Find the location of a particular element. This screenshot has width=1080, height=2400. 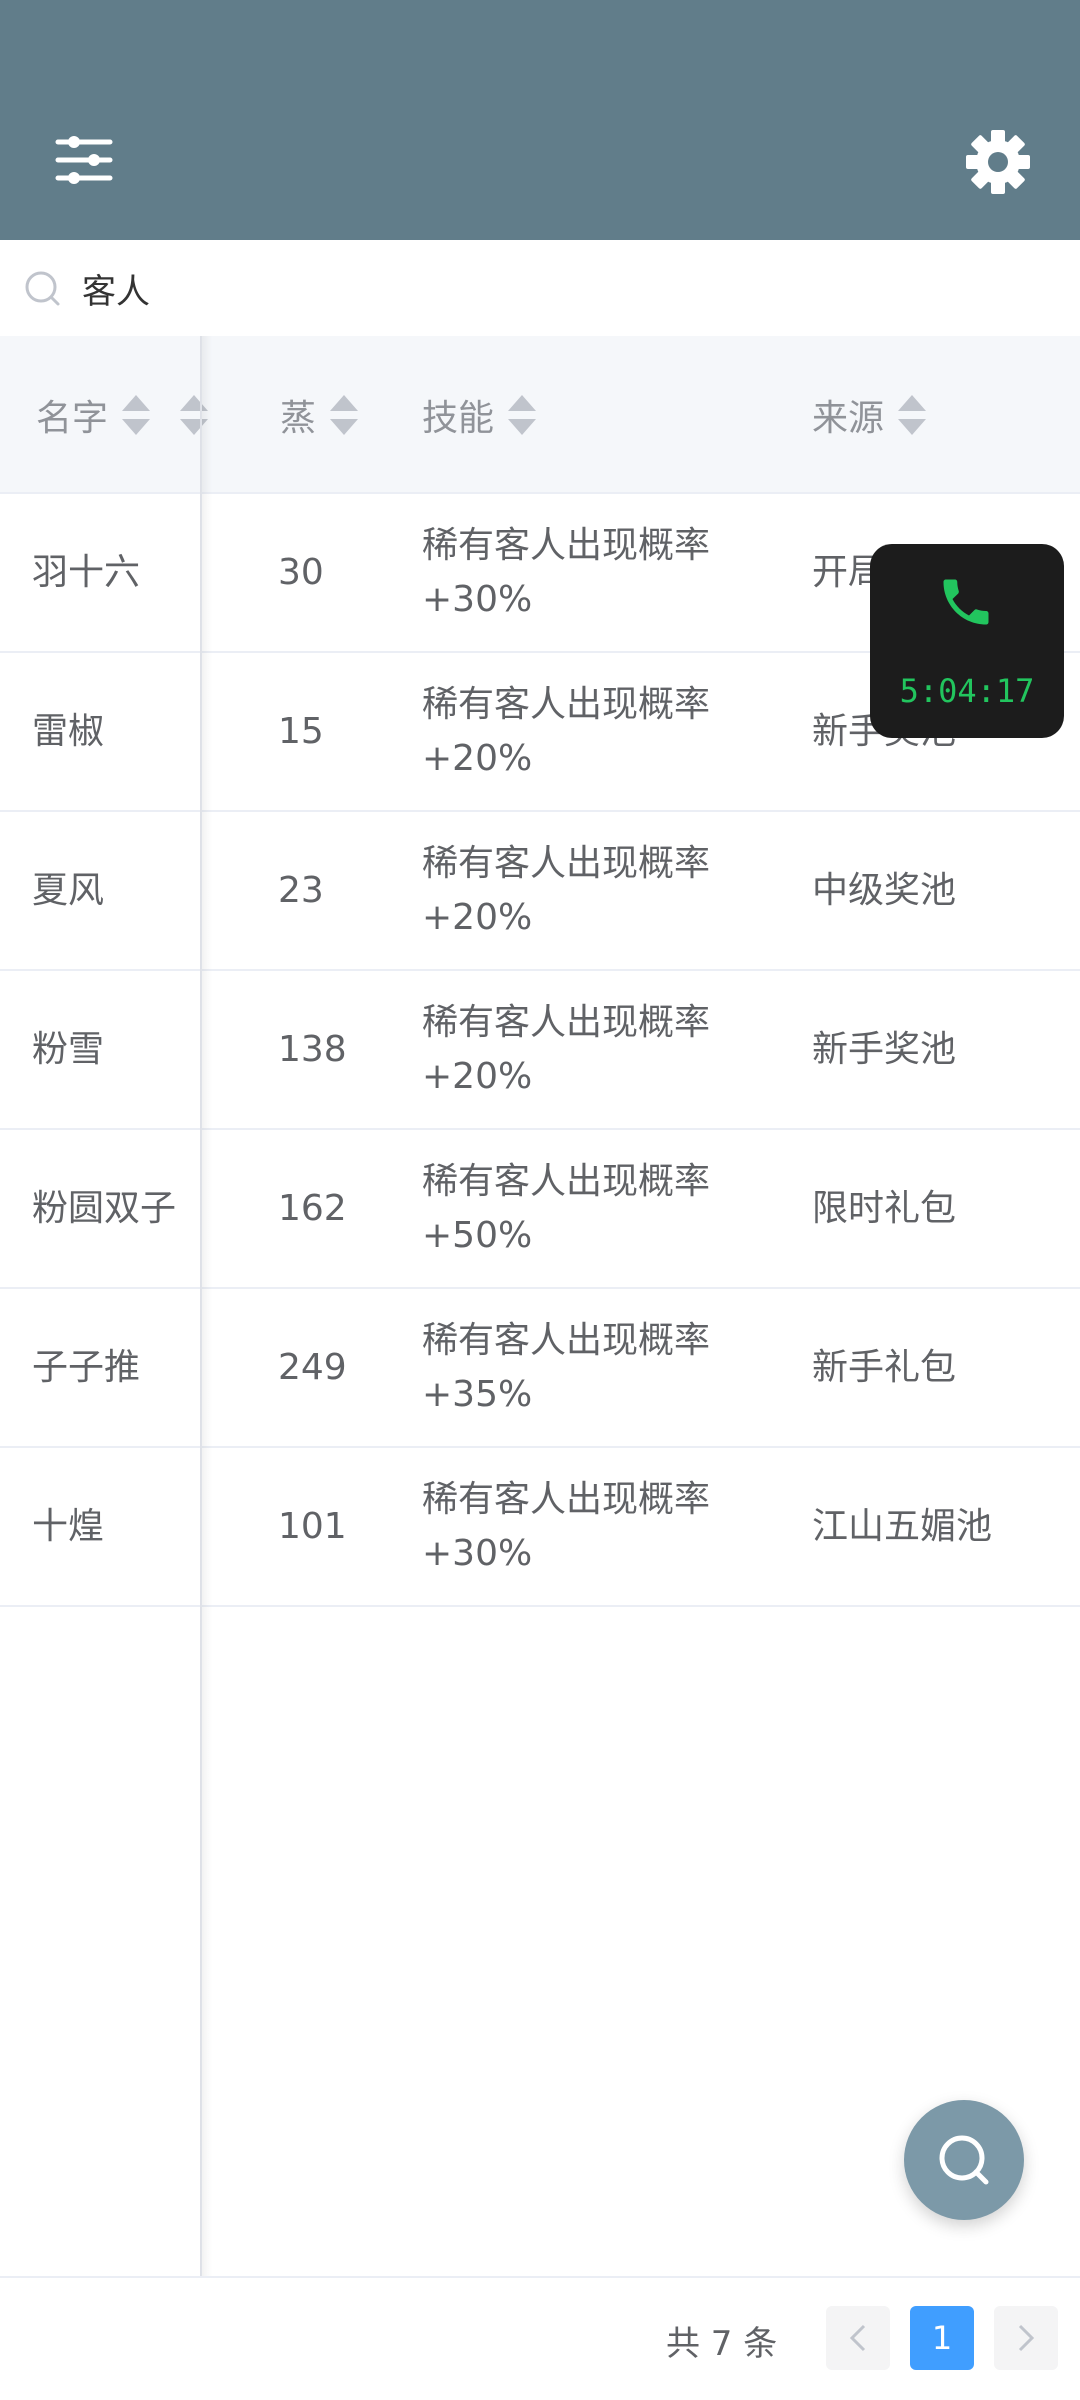

column-header-source: 来源 is located at coordinates (869, 415).